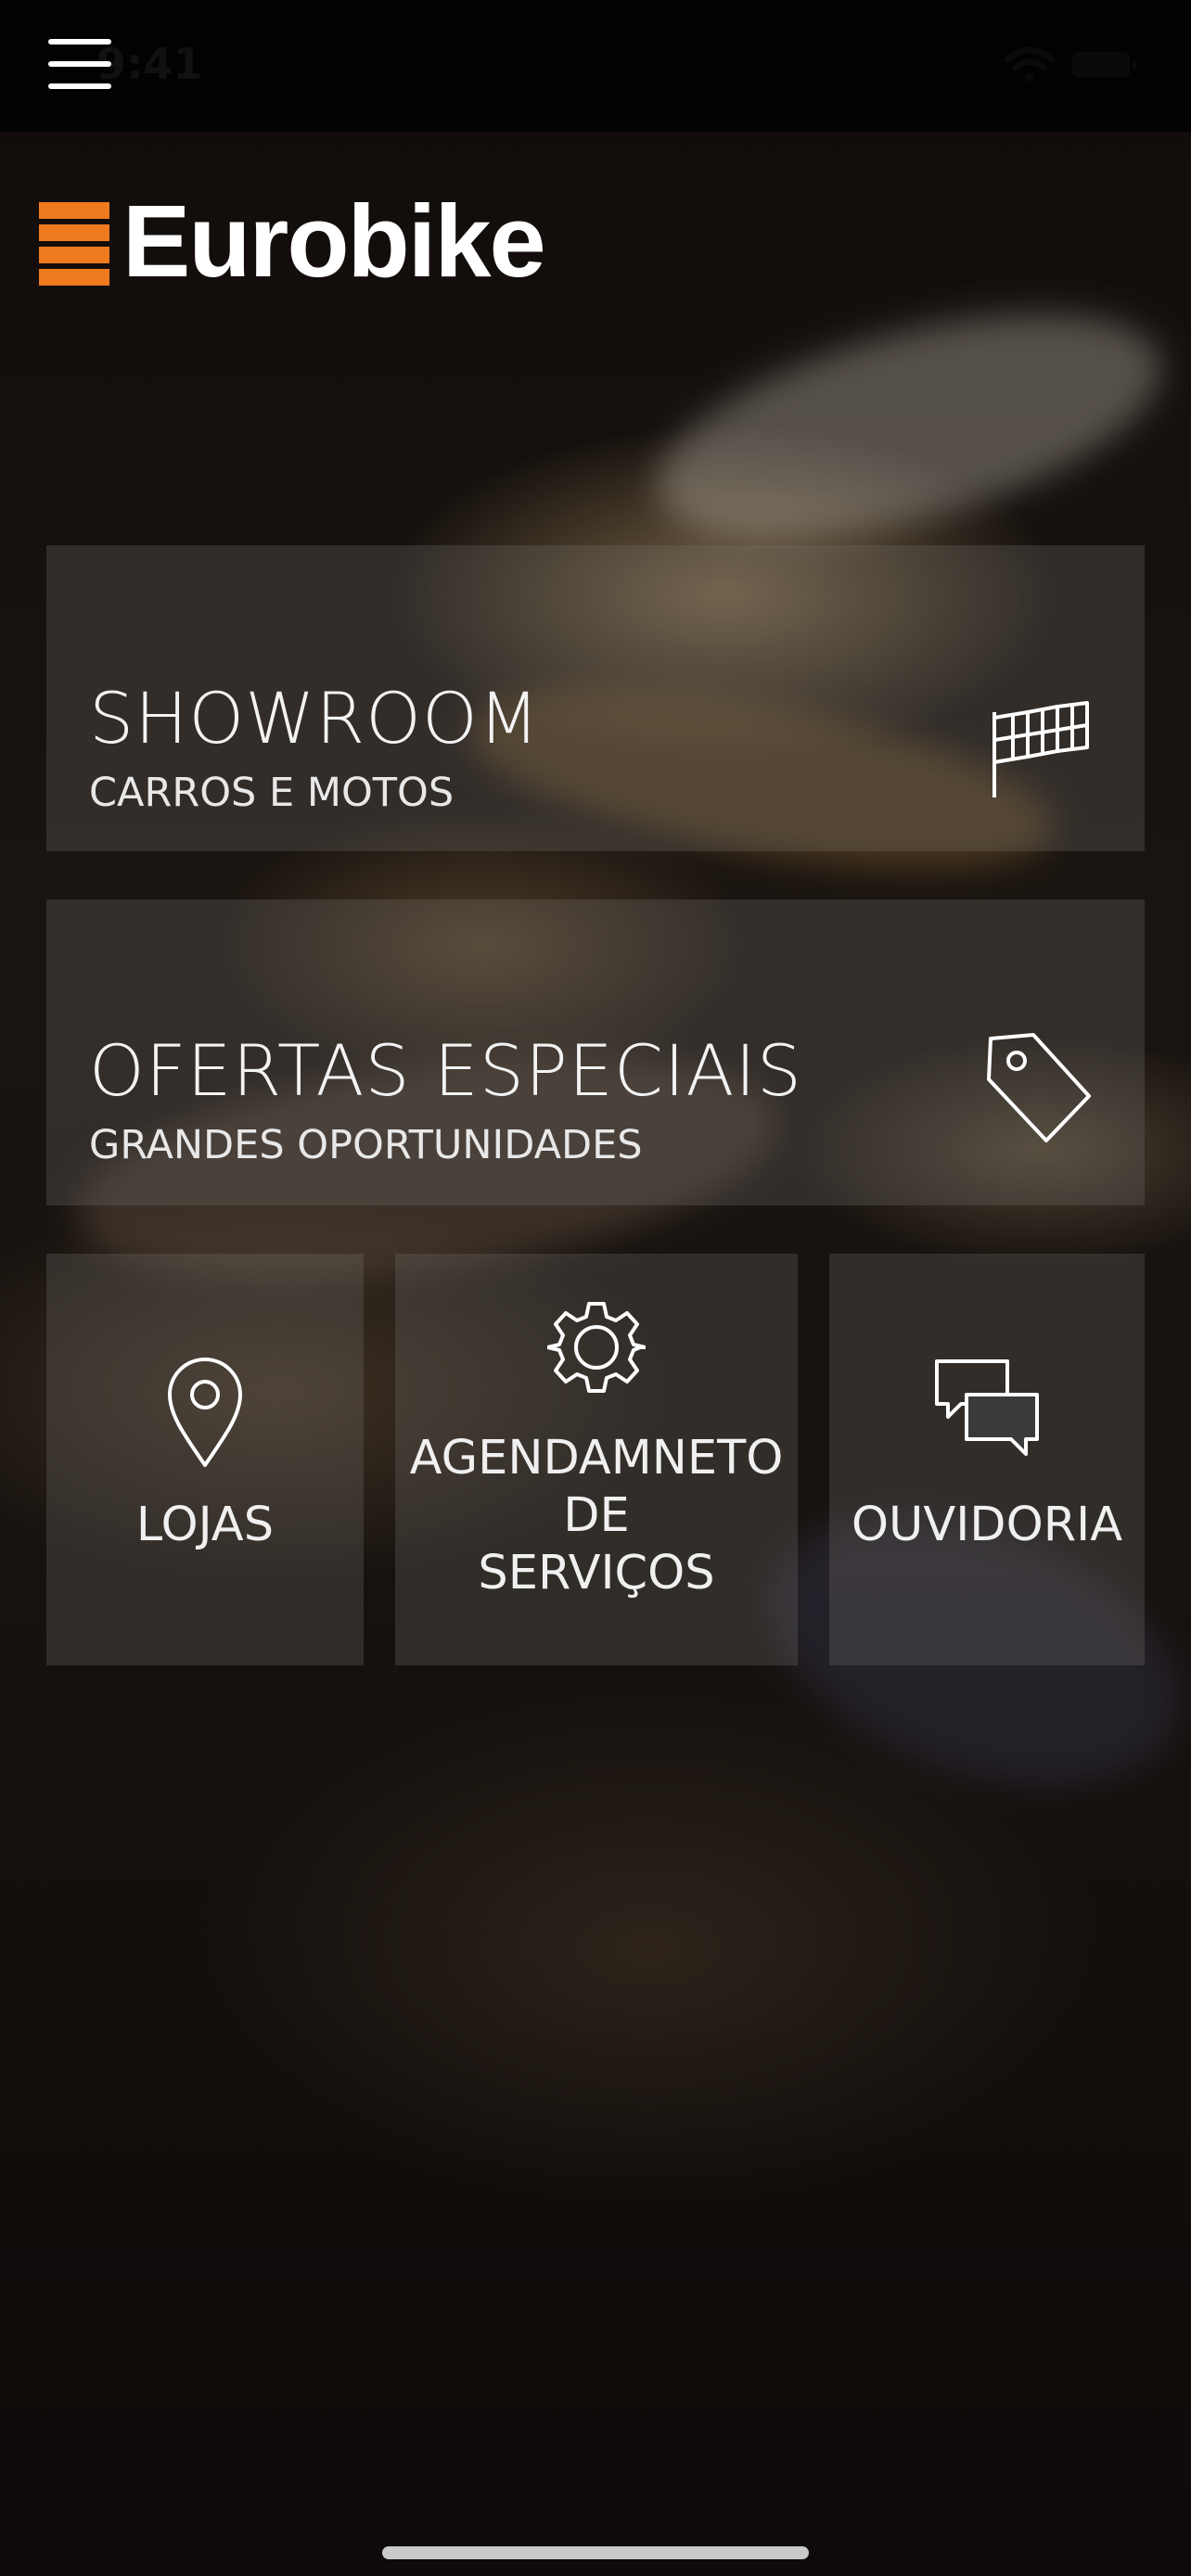 Image resolution: width=1191 pixels, height=2576 pixels. I want to click on lojas-card: LOJAS, so click(205, 1459).